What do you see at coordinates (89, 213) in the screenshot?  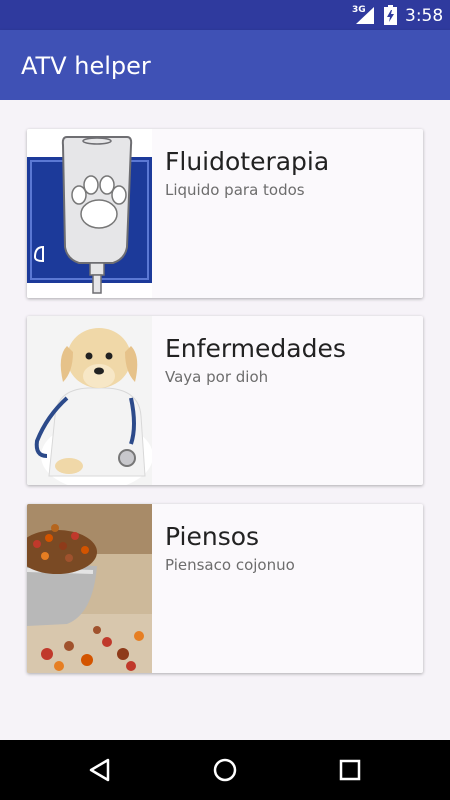 I see `iv-bag-paw-image` at bounding box center [89, 213].